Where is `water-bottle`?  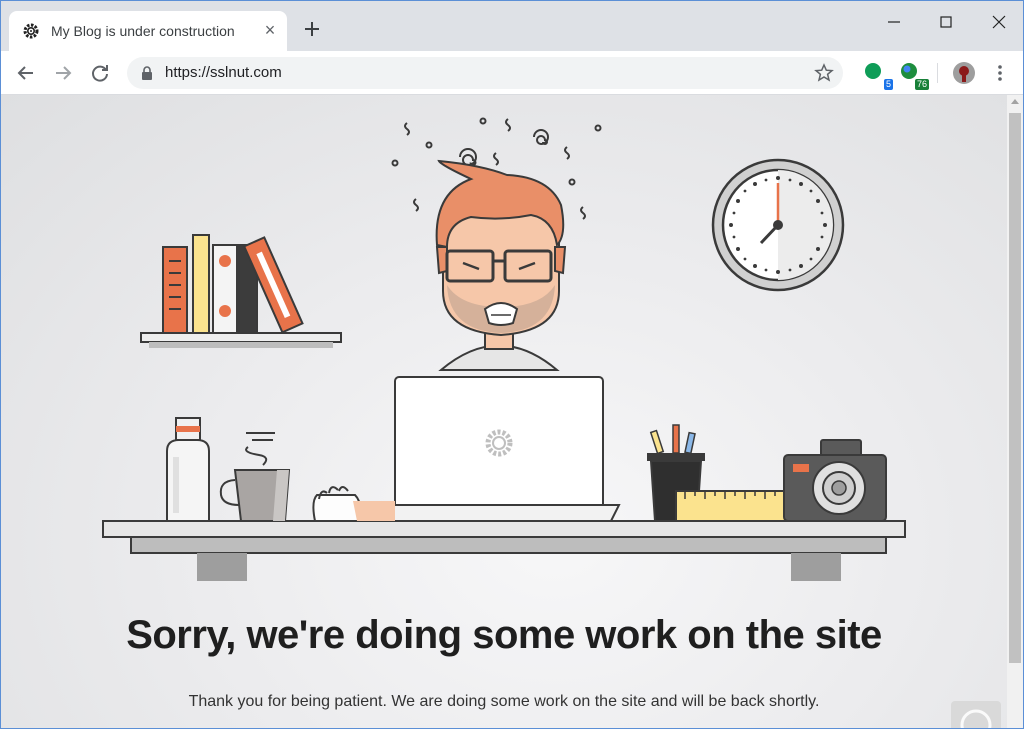
water-bottle is located at coordinates (188, 469).